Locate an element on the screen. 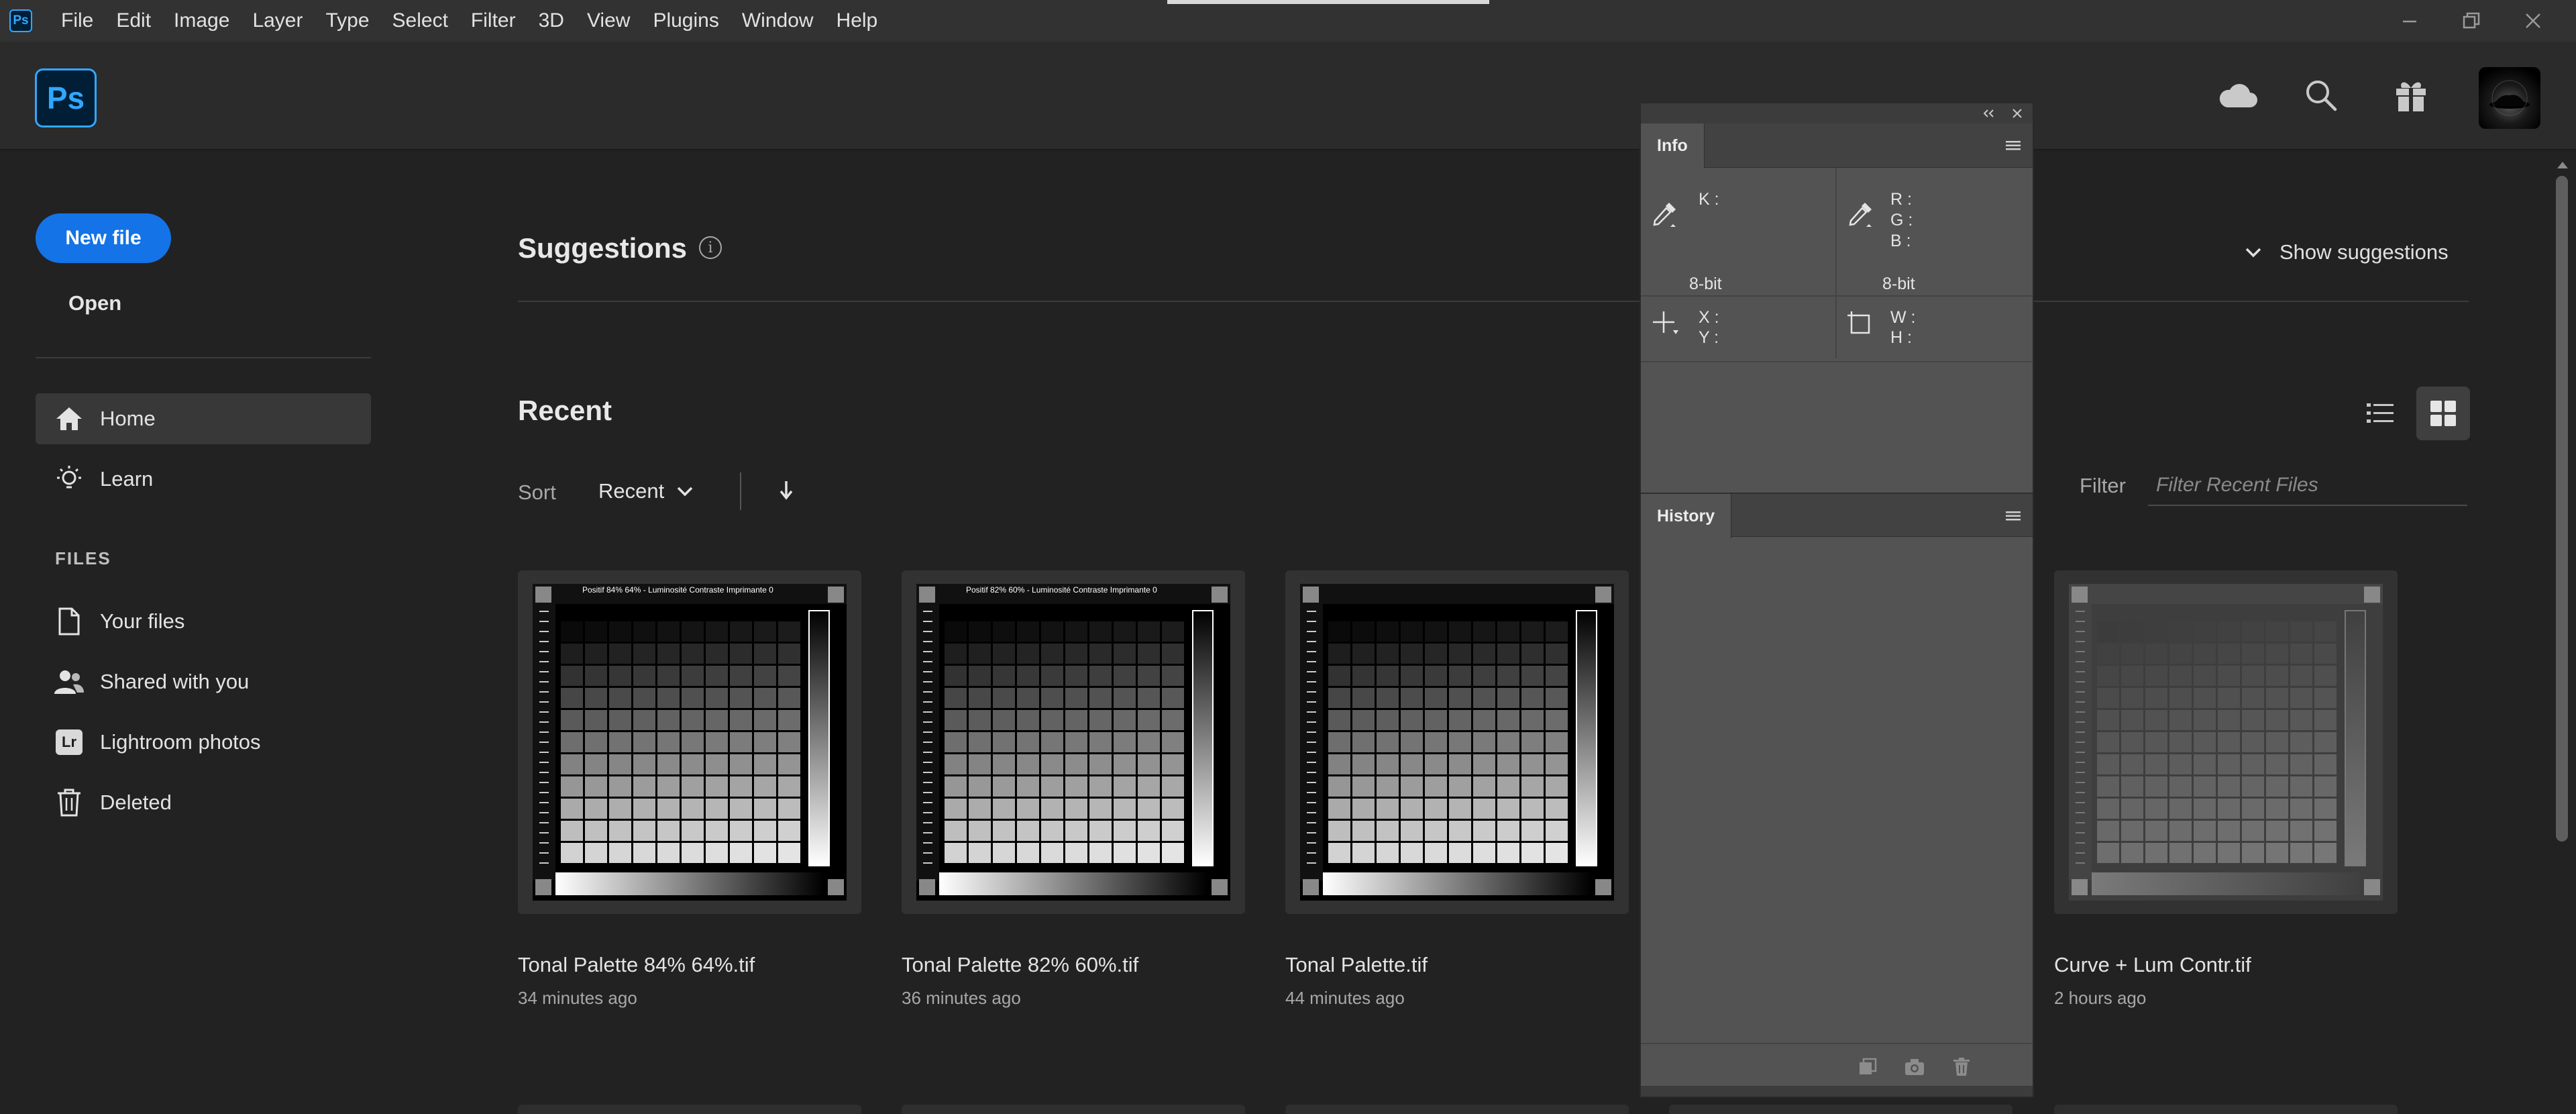 This screenshot has height=1114, width=2576. lightroom-badge: Lr is located at coordinates (69, 742).